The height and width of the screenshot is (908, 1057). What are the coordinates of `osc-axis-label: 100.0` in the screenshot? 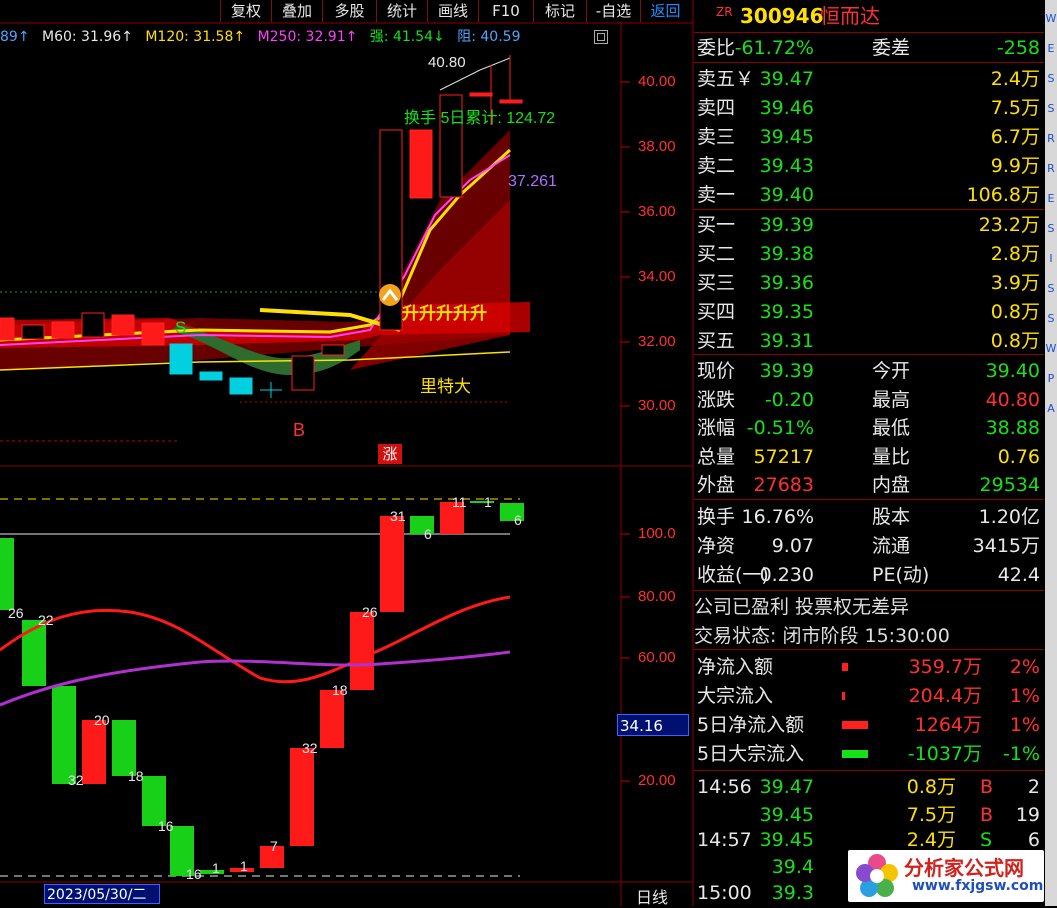 It's located at (657, 533).